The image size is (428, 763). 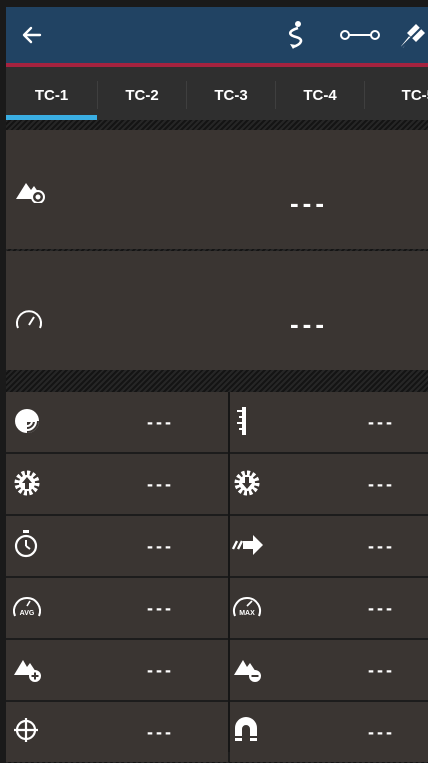 What do you see at coordinates (248, 669) in the screenshot?
I see `mountain-minus-icon` at bounding box center [248, 669].